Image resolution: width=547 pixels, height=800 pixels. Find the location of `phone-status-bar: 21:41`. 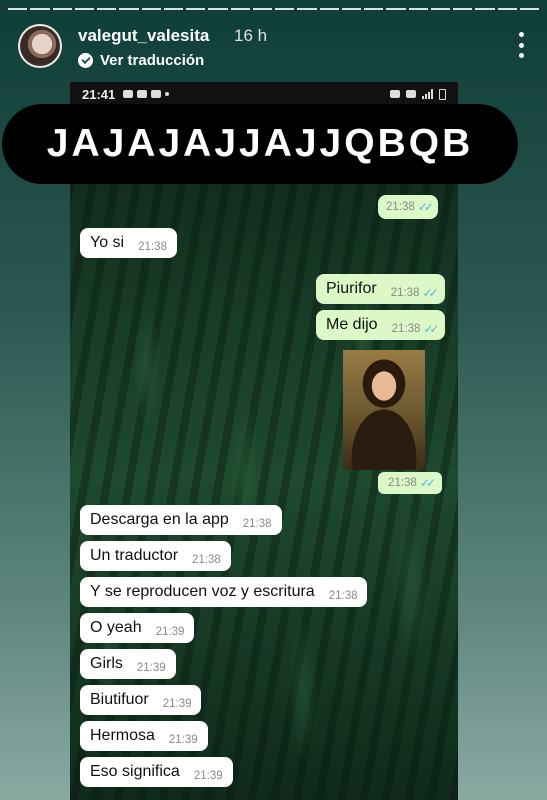

phone-status-bar: 21:41 is located at coordinates (264, 94).